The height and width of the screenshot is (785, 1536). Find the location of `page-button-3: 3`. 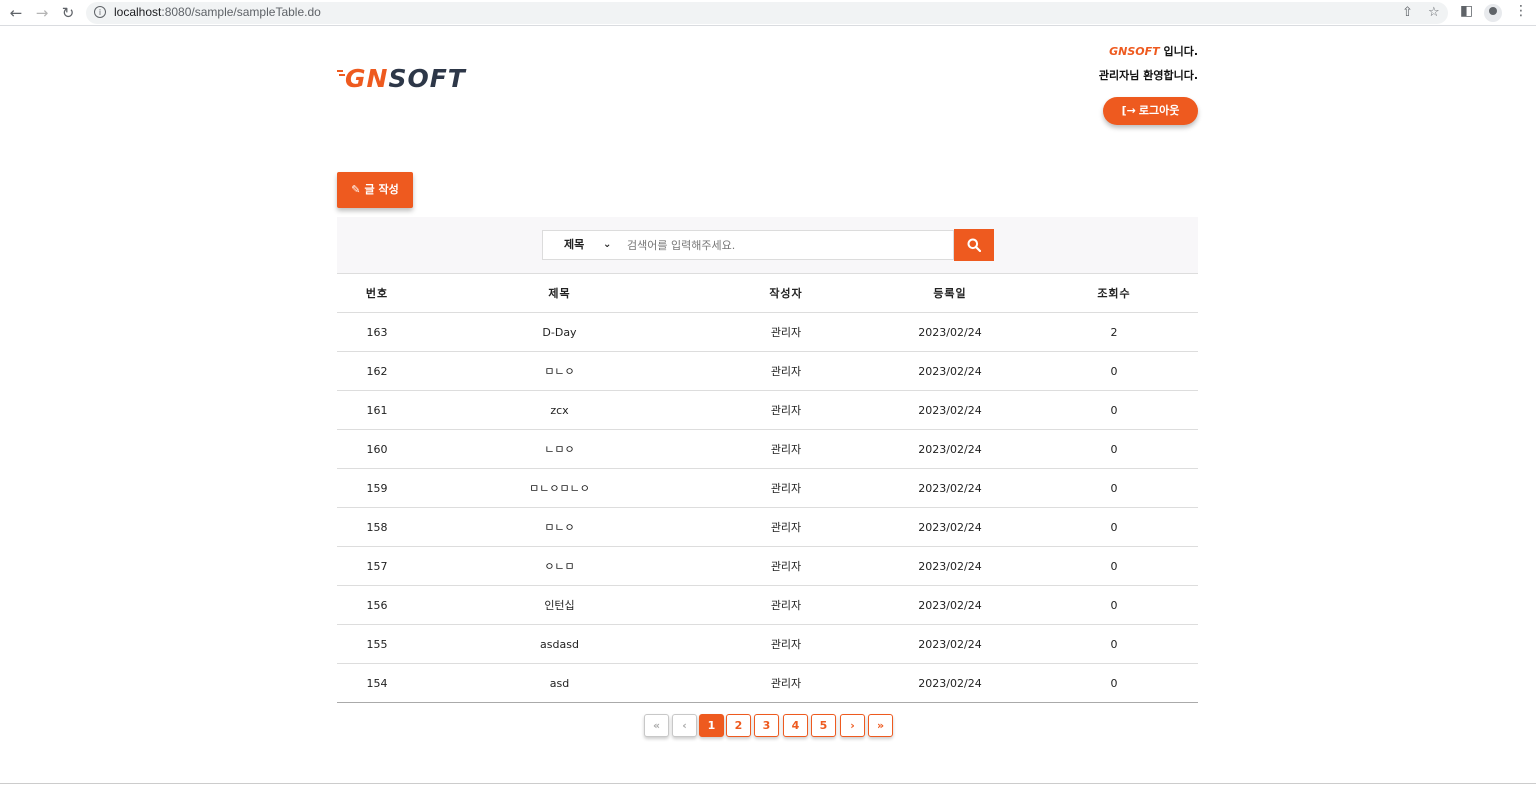

page-button-3: 3 is located at coordinates (766, 725).